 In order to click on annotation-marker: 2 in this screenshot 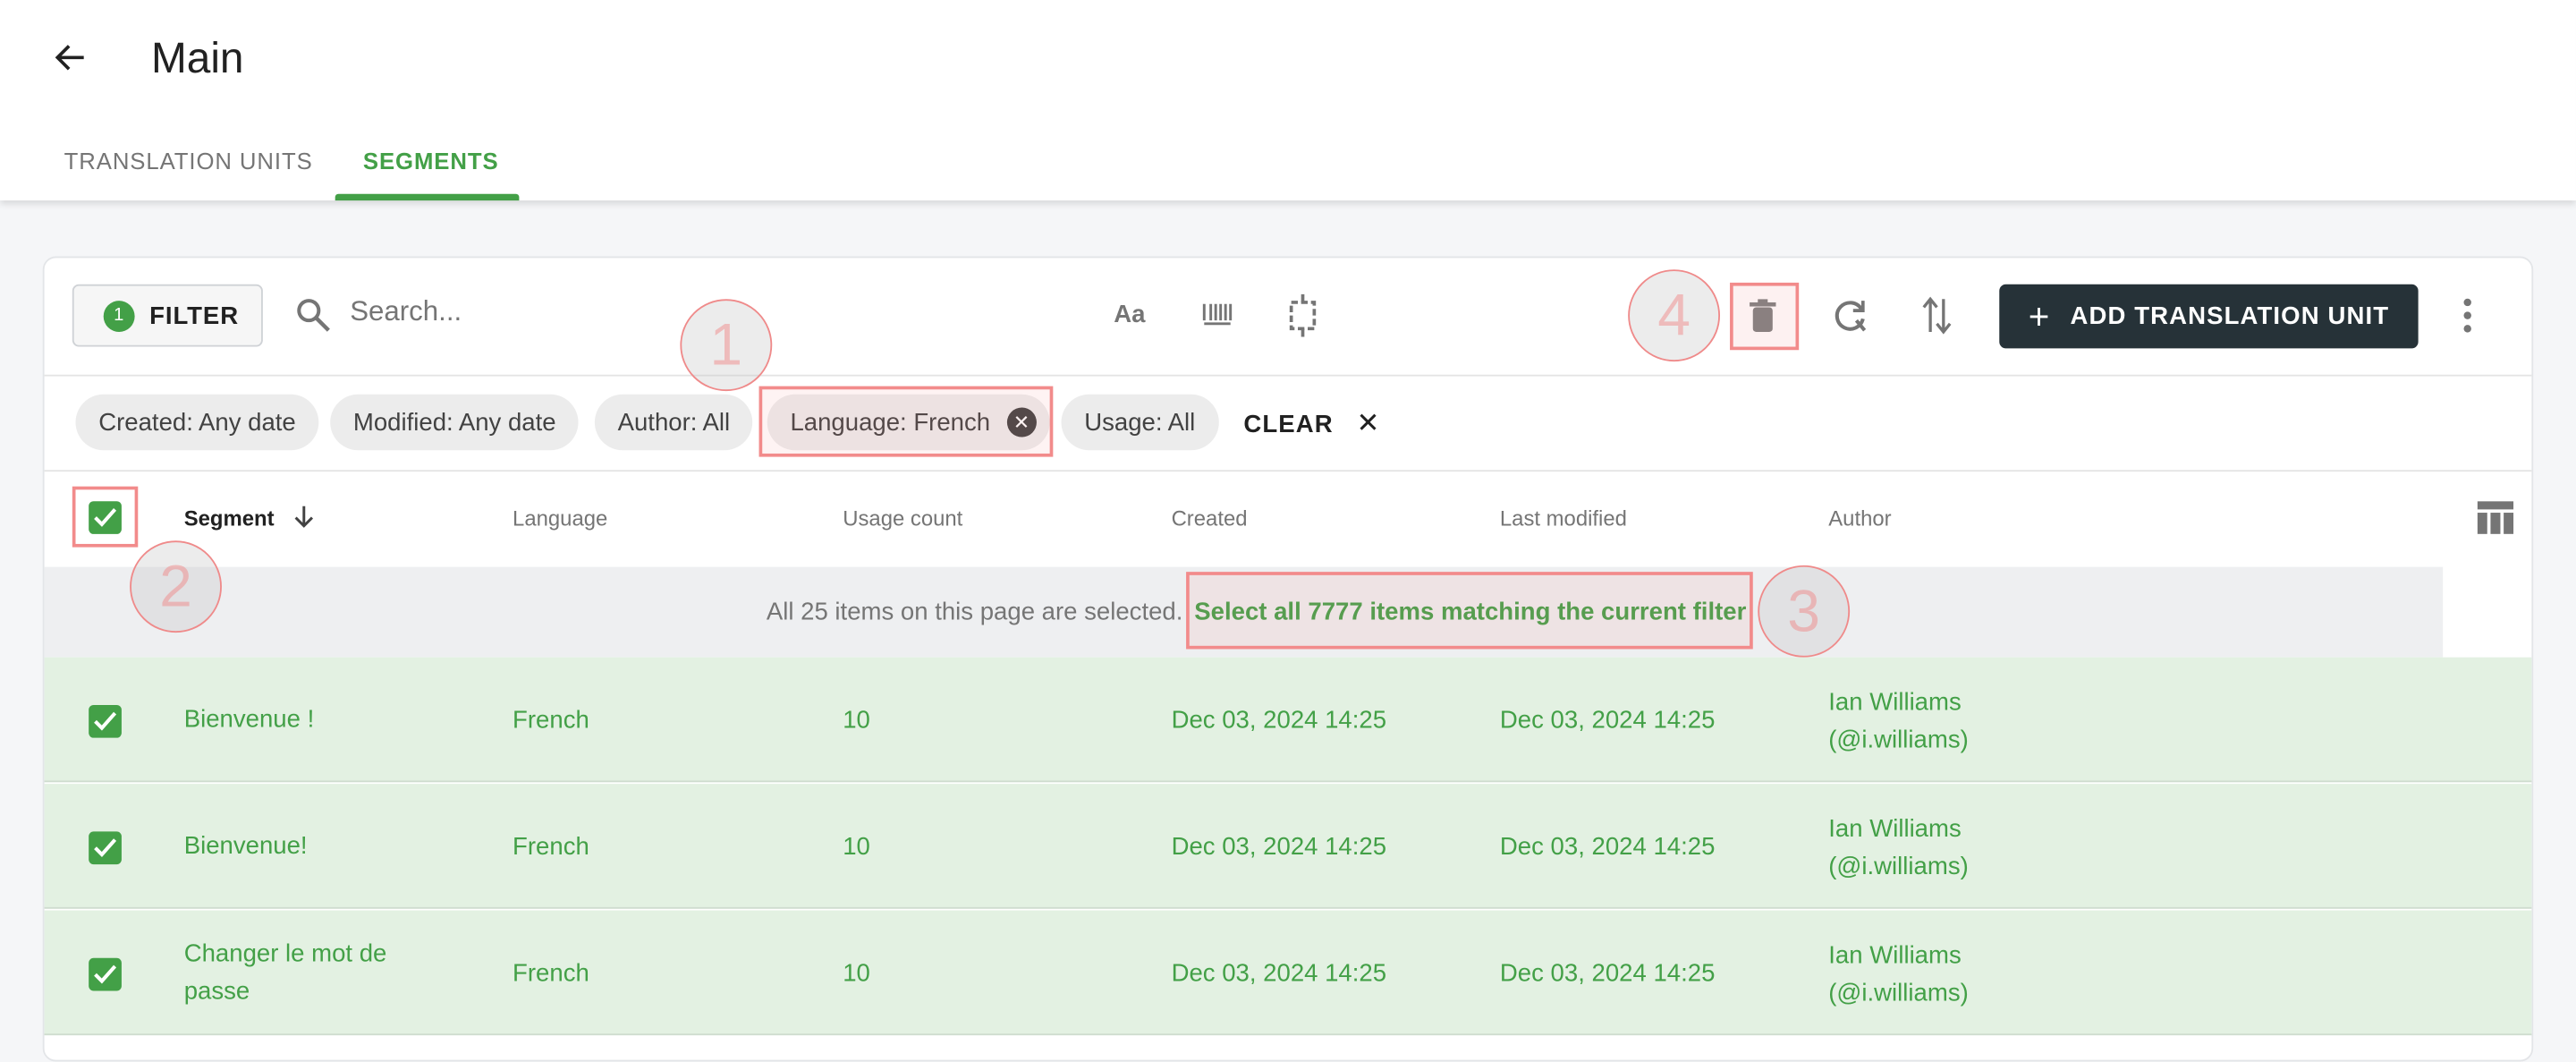, I will do `click(176, 586)`.